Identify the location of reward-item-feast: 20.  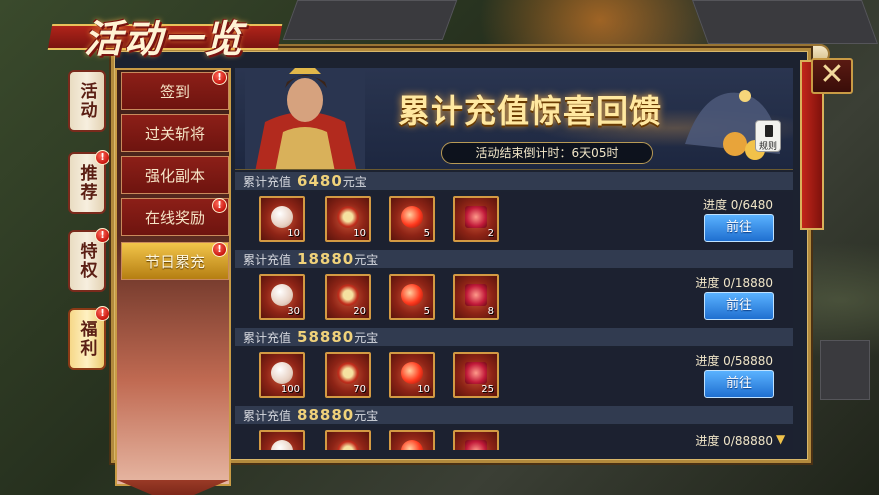
(348, 297).